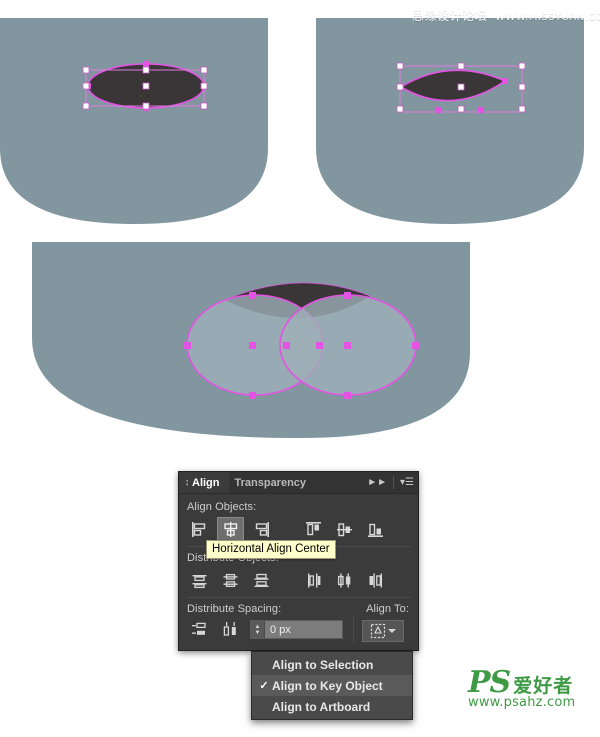 The width and height of the screenshot is (600, 737). I want to click on align-to-group, so click(383, 629).